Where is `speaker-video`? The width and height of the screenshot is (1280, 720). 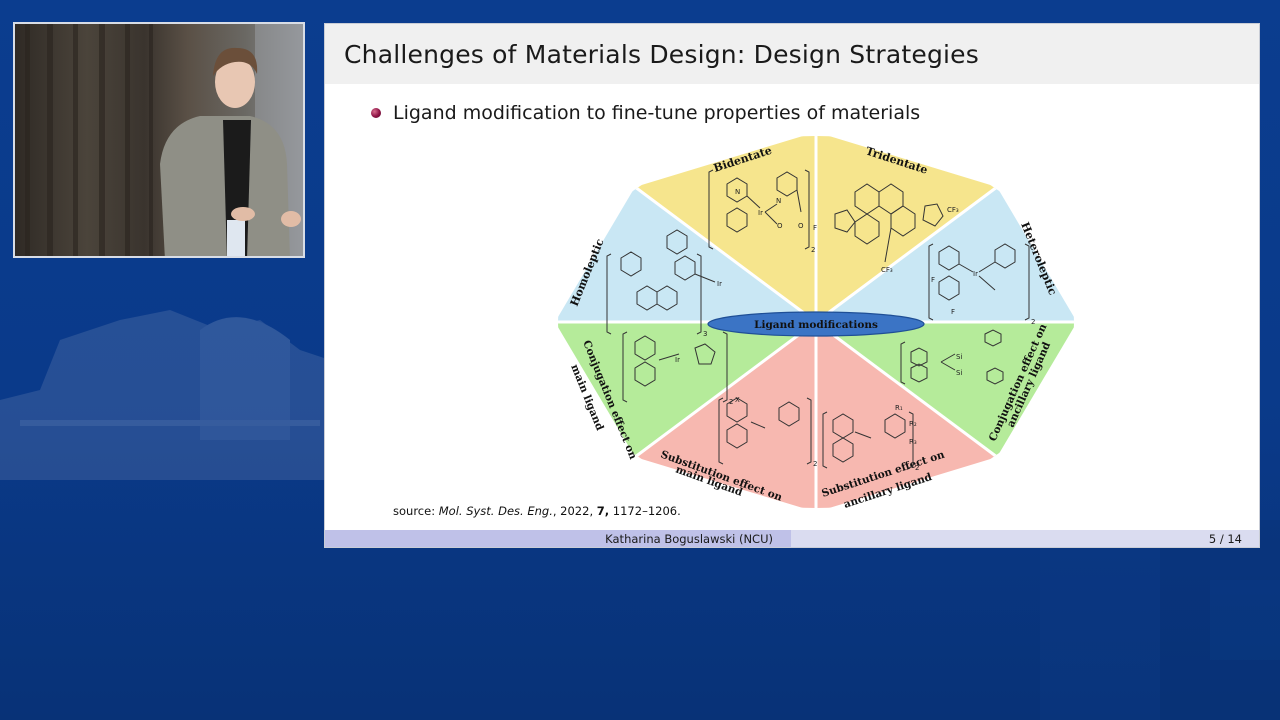 speaker-video is located at coordinates (159, 140).